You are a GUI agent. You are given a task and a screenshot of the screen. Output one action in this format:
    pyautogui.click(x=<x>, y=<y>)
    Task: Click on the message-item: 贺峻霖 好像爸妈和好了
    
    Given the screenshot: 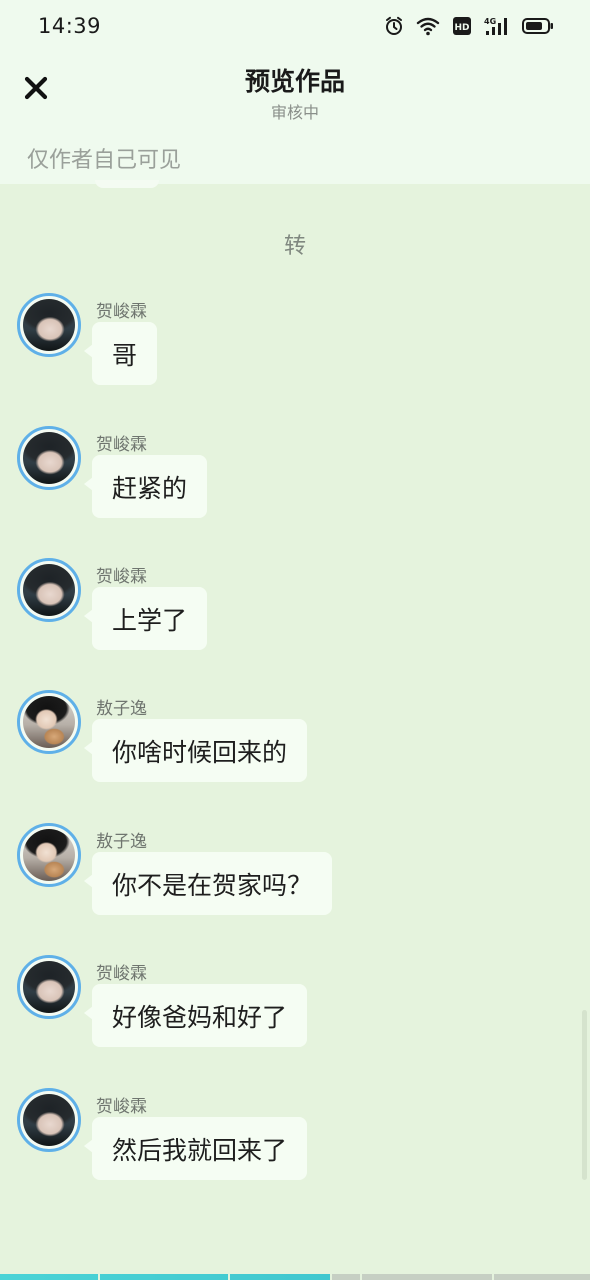 What is the action you would take?
    pyautogui.click(x=295, y=1015)
    